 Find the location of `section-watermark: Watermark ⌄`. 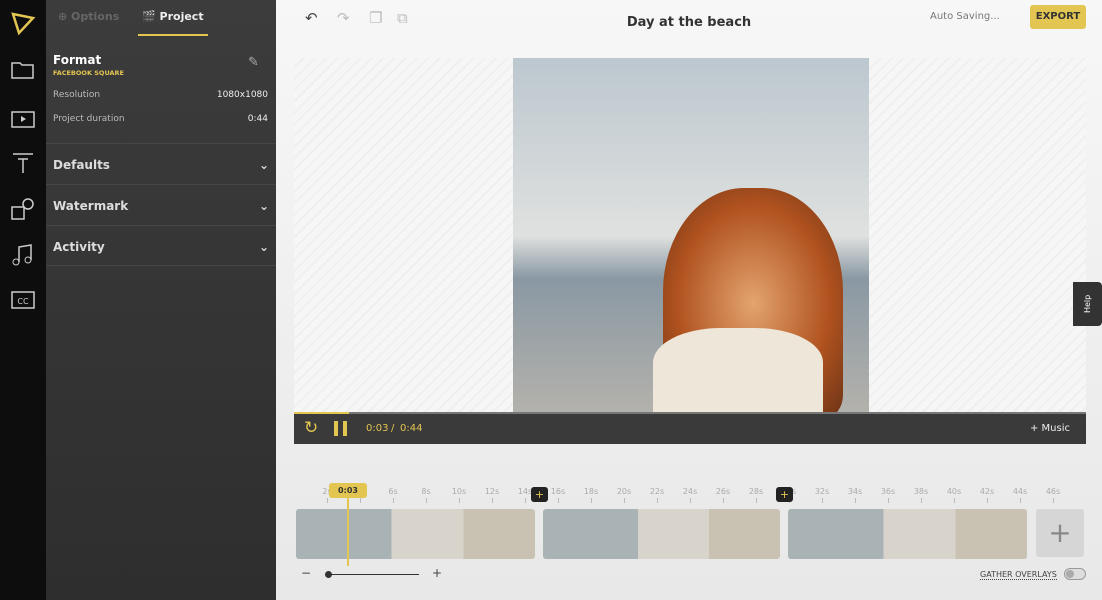

section-watermark: Watermark ⌄ is located at coordinates (161, 204).